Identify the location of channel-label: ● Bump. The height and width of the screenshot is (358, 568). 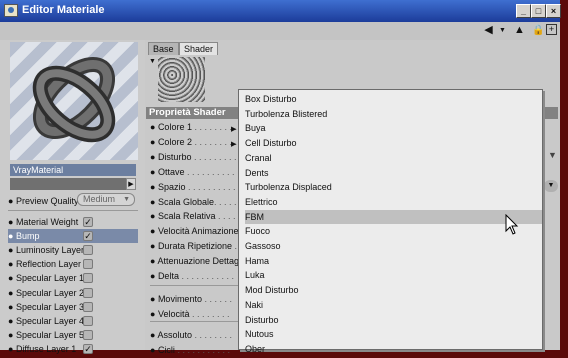
(24, 236).